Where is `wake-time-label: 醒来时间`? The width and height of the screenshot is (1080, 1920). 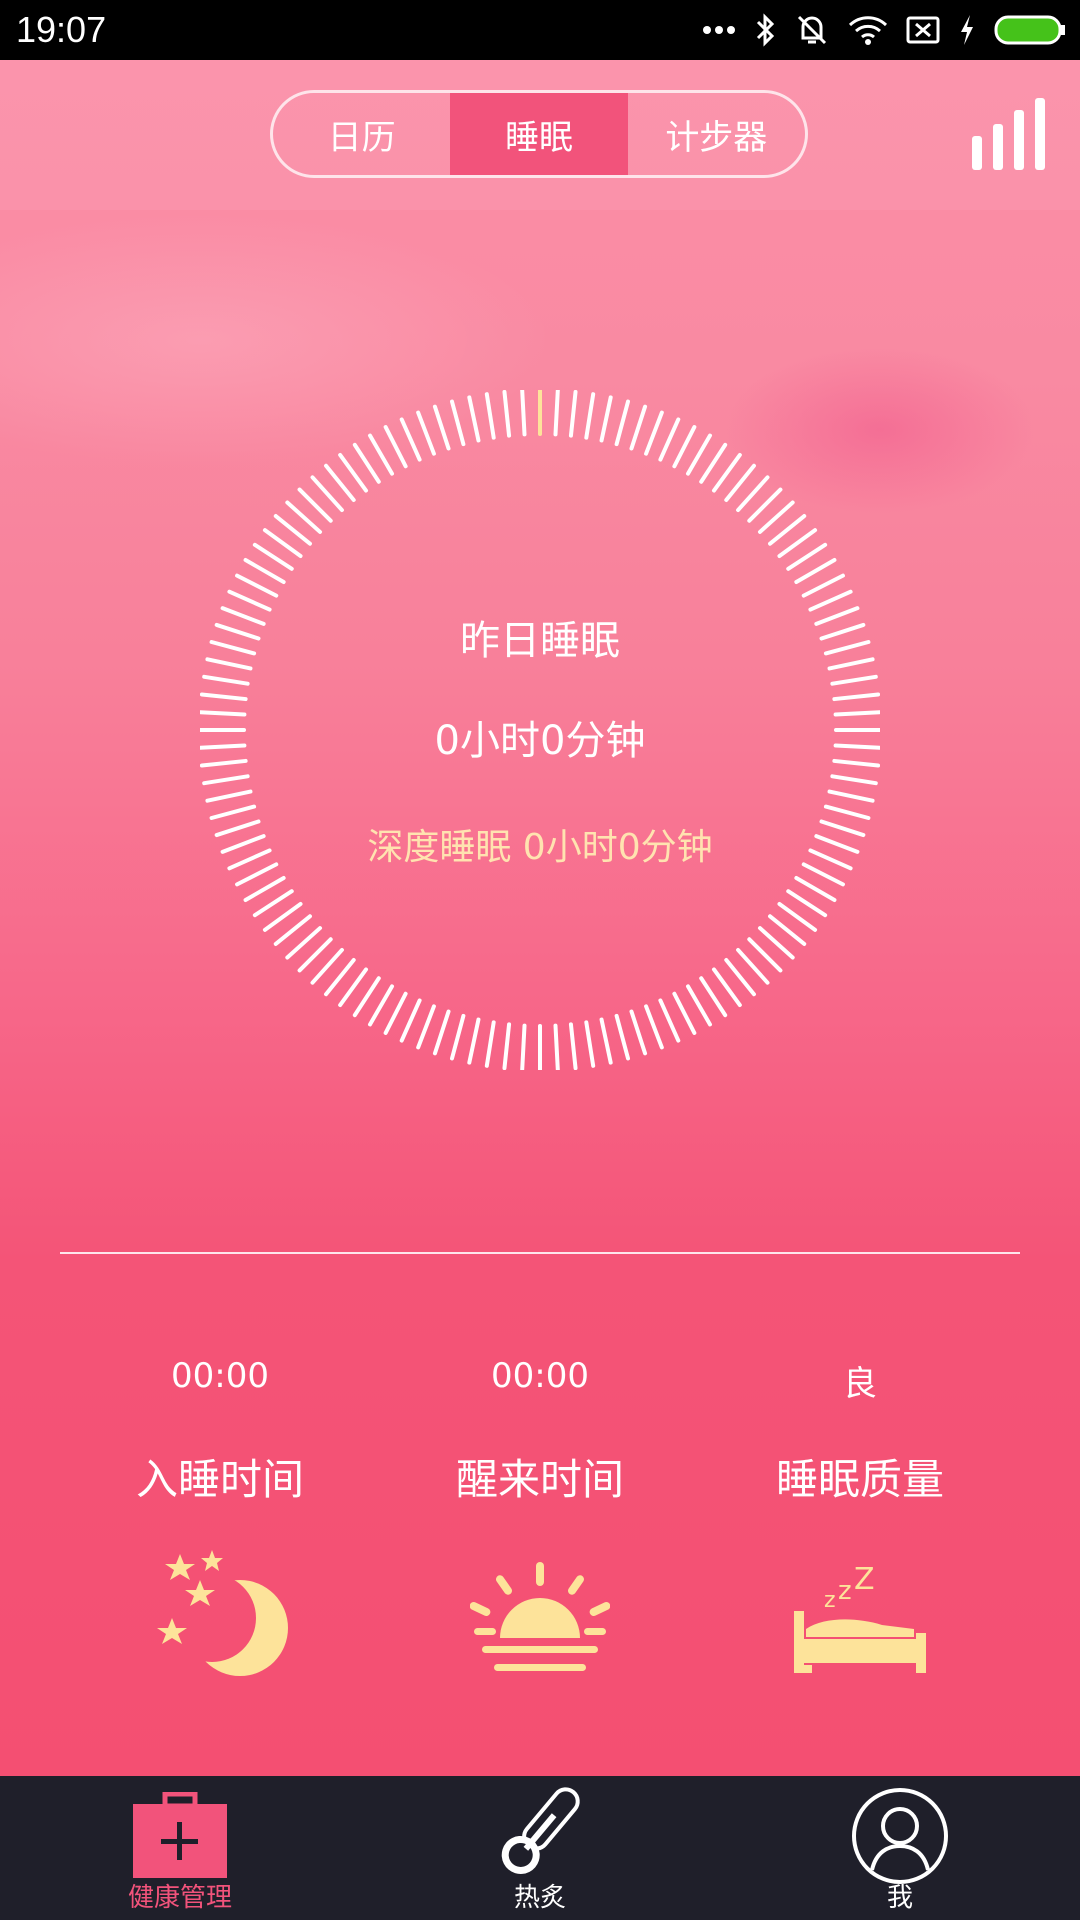
wake-time-label: 醒来时间 is located at coordinates (539, 1479).